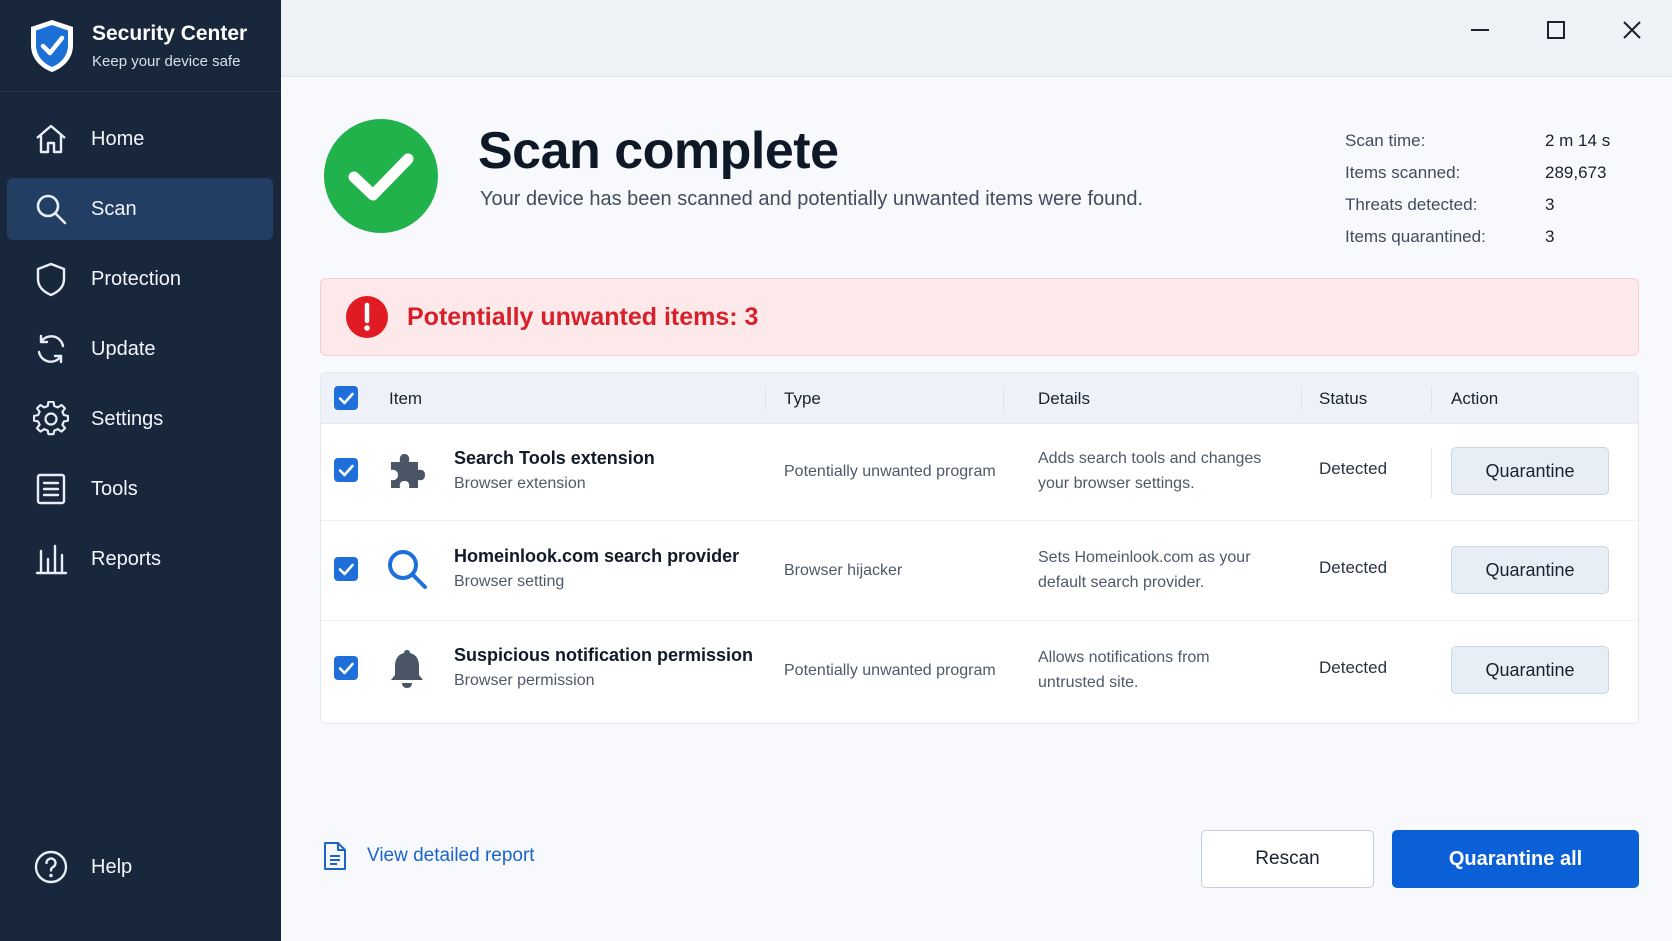  Describe the element at coordinates (1403, 172) in the screenshot. I see `stat-label: Items scanned:` at that location.